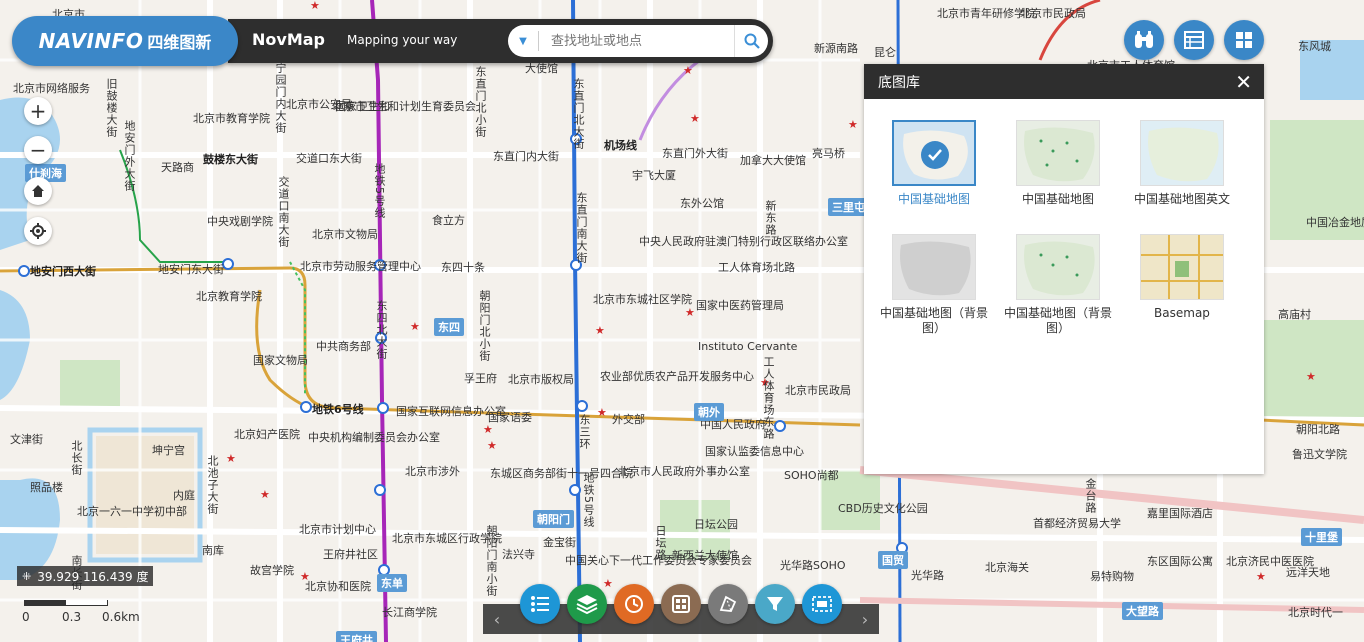  What do you see at coordinates (523, 41) in the screenshot?
I see `search-type-dropdown: ▼` at bounding box center [523, 41].